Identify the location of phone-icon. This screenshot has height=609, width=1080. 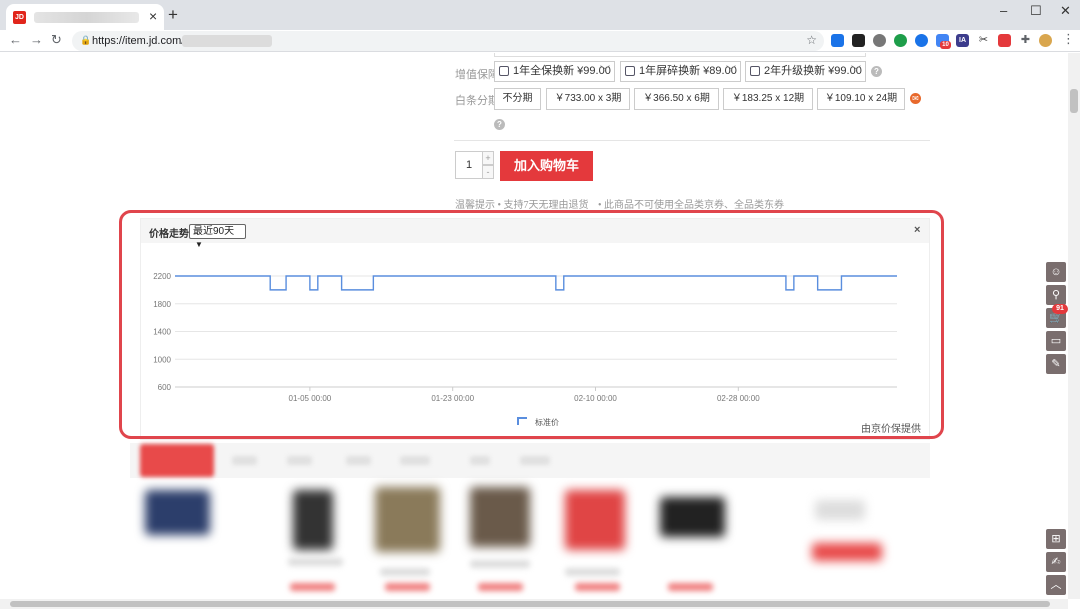
(630, 71).